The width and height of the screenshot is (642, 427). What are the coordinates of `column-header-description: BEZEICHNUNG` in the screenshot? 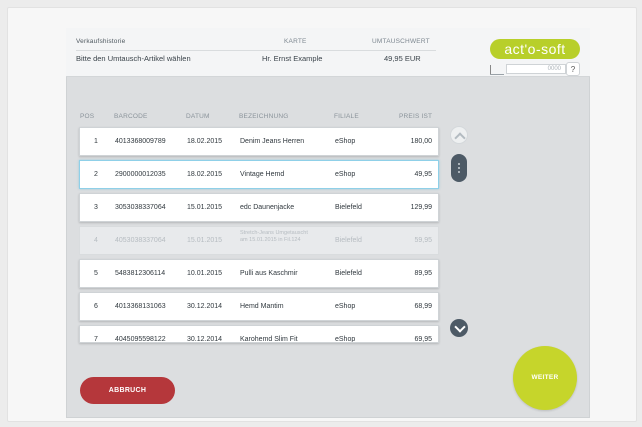 It's located at (264, 116).